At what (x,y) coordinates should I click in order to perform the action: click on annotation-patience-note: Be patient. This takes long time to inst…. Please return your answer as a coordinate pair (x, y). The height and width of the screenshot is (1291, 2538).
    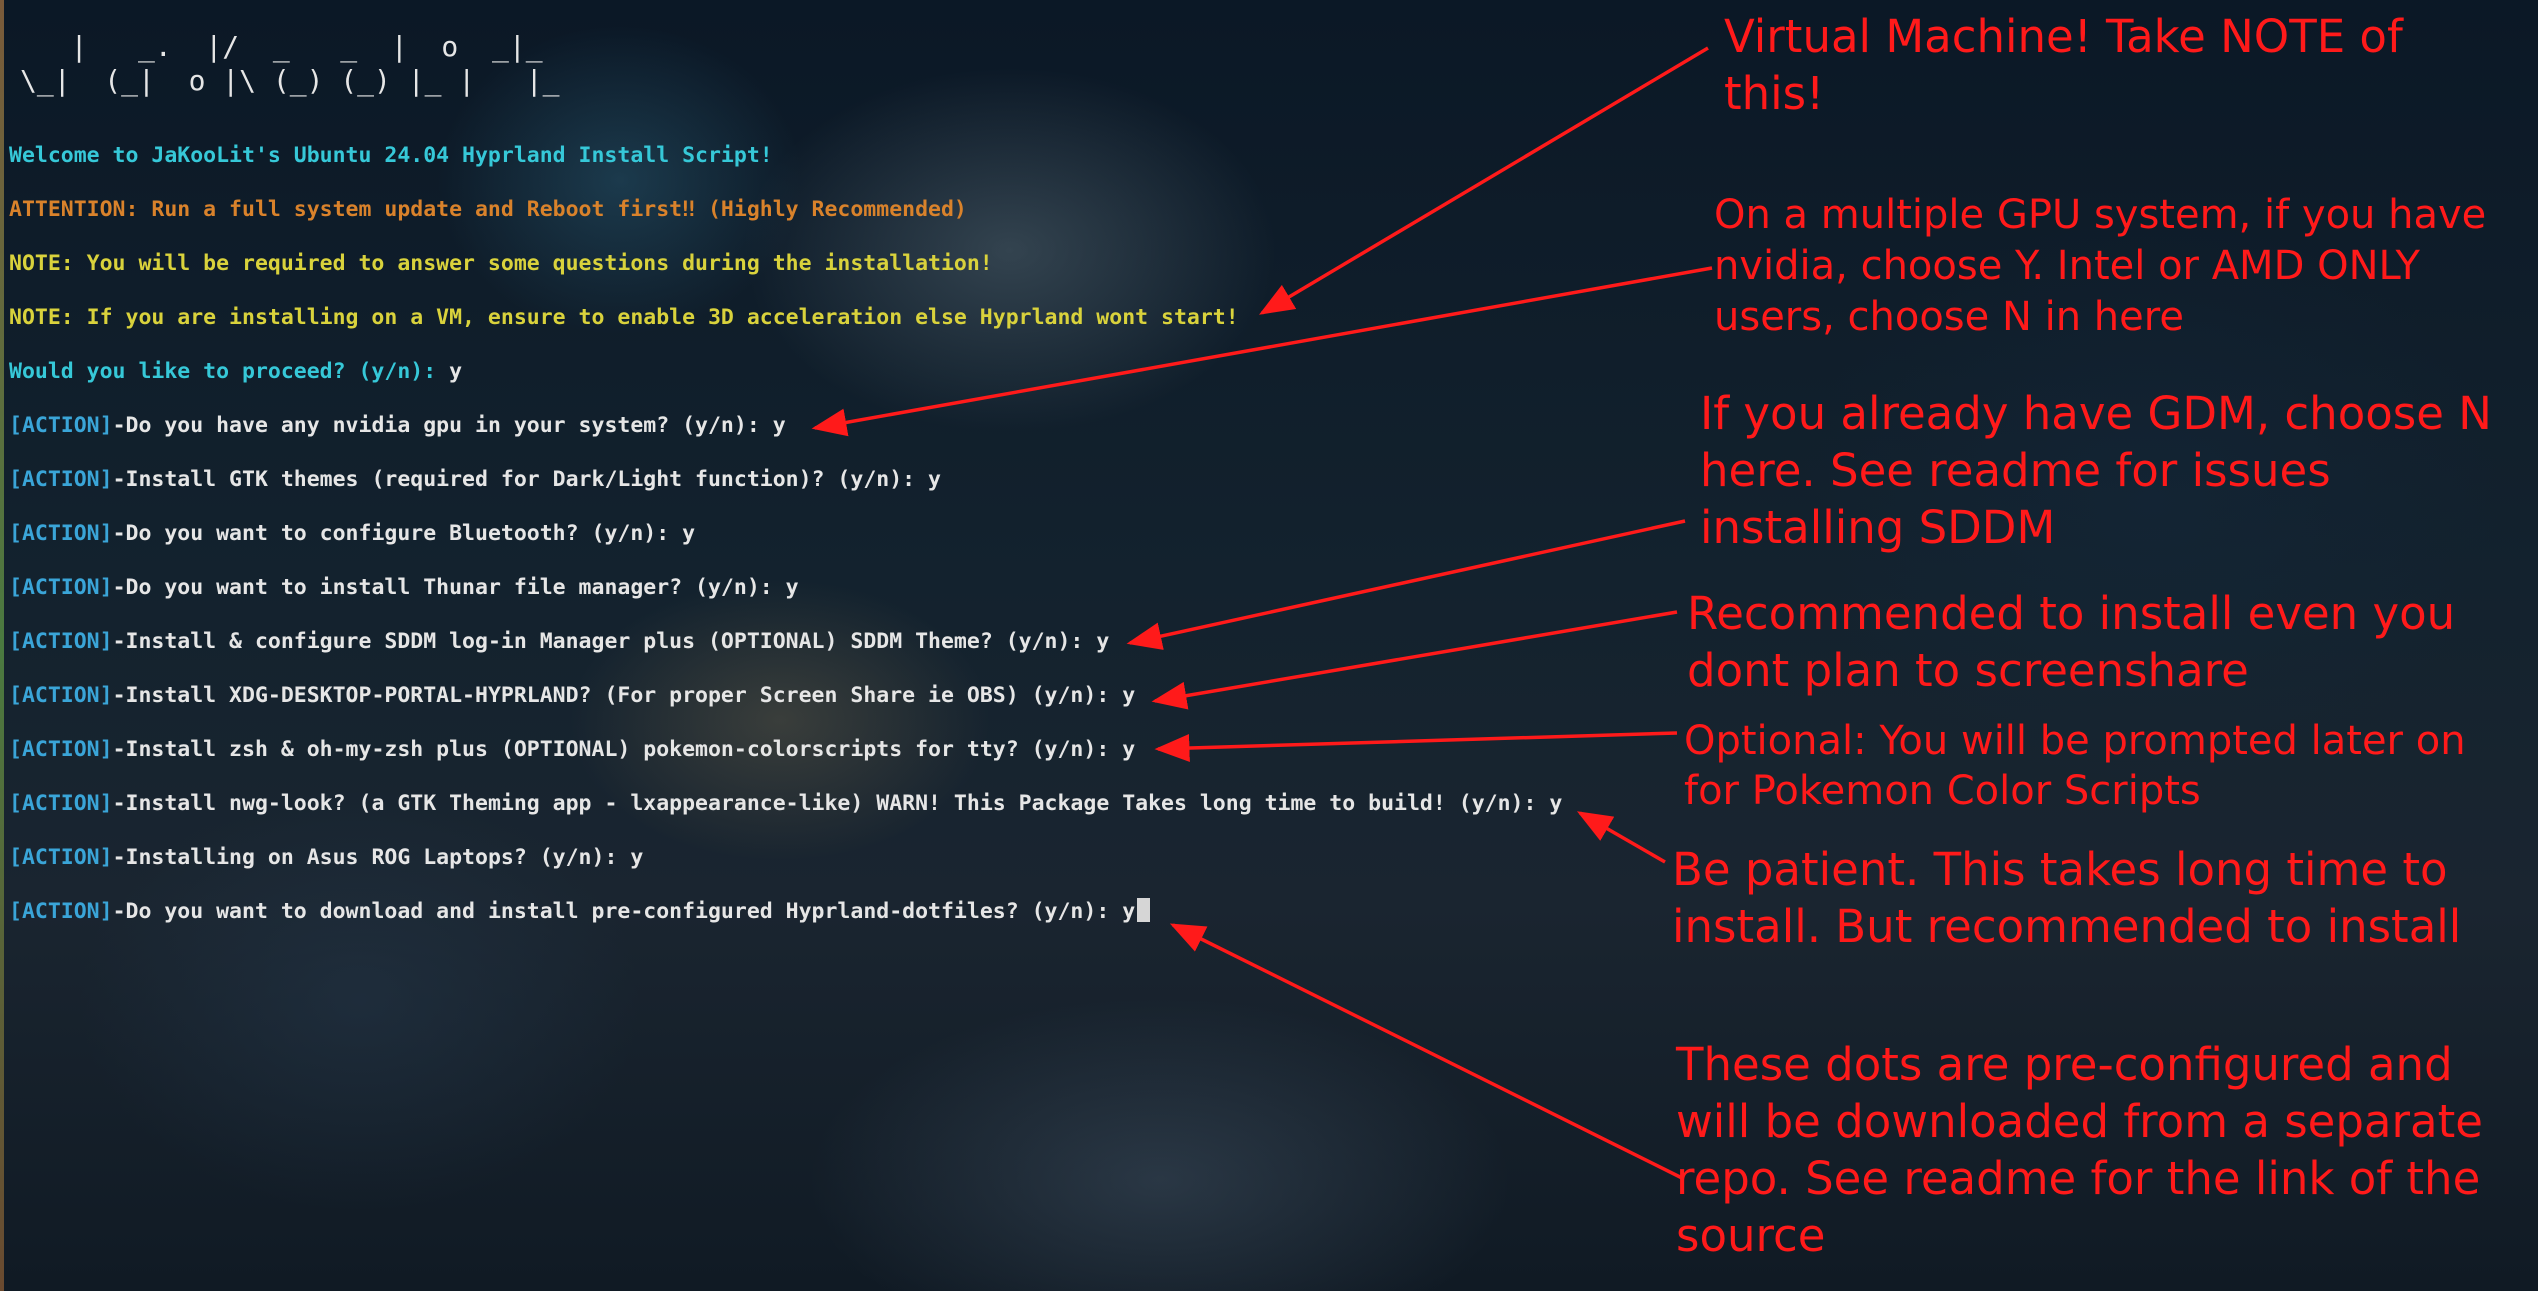
    Looking at the image, I should click on (2067, 898).